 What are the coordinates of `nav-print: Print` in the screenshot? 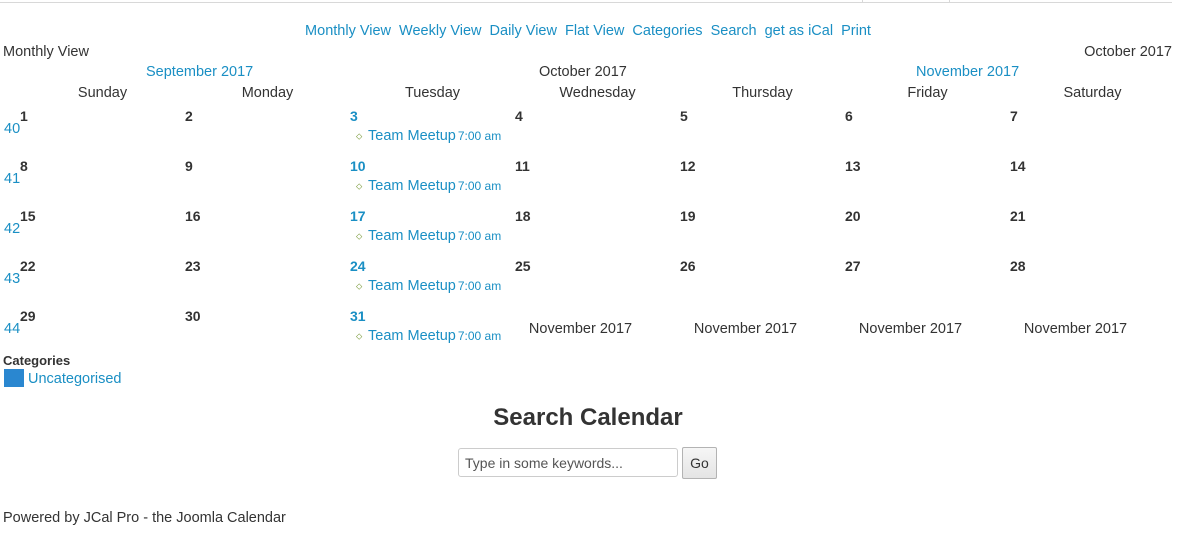 It's located at (856, 31).